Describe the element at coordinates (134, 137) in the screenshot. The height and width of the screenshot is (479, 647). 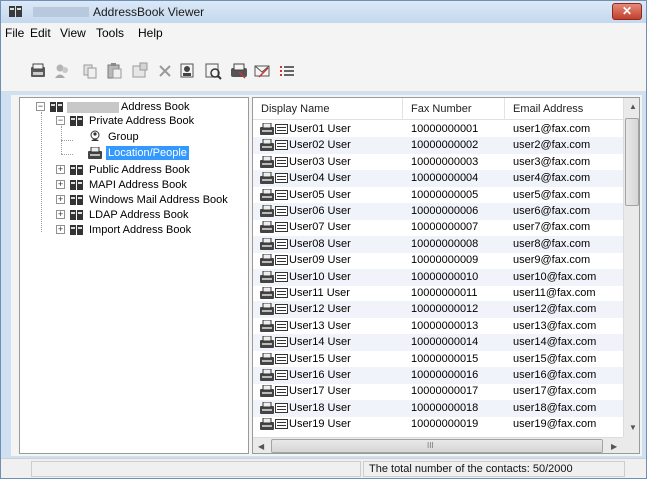
I see `tree-item-group: Group` at that location.